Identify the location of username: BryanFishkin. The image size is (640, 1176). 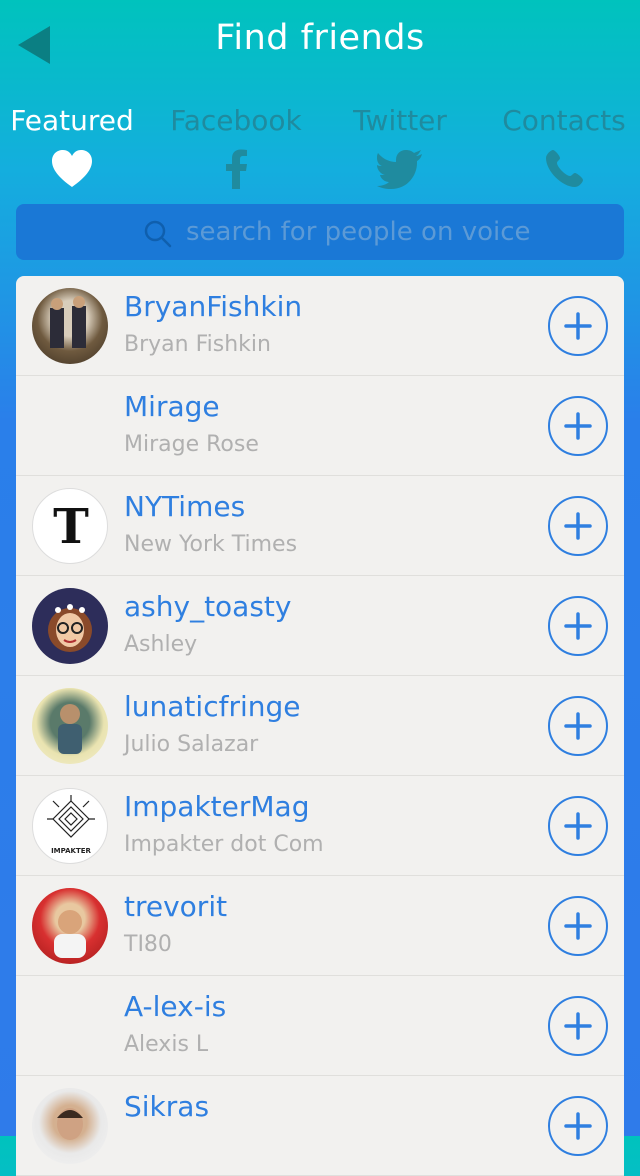
(213, 306).